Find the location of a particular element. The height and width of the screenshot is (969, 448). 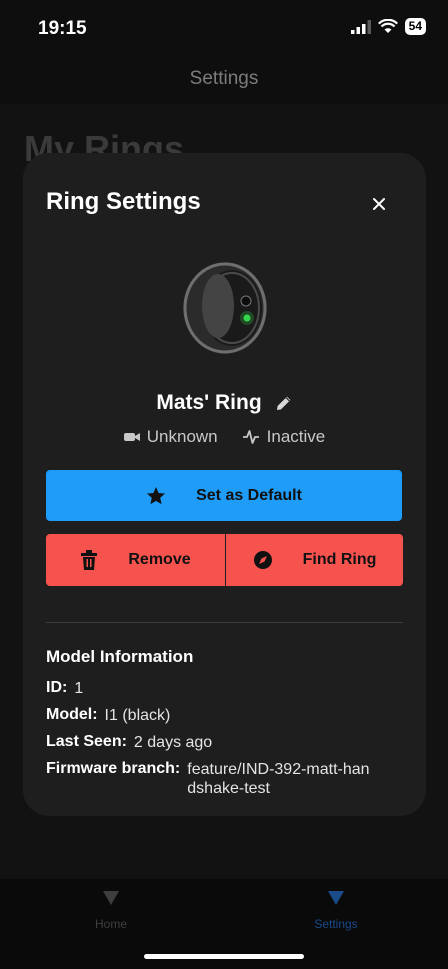

model-info-title: Model Information is located at coordinates (120, 656).